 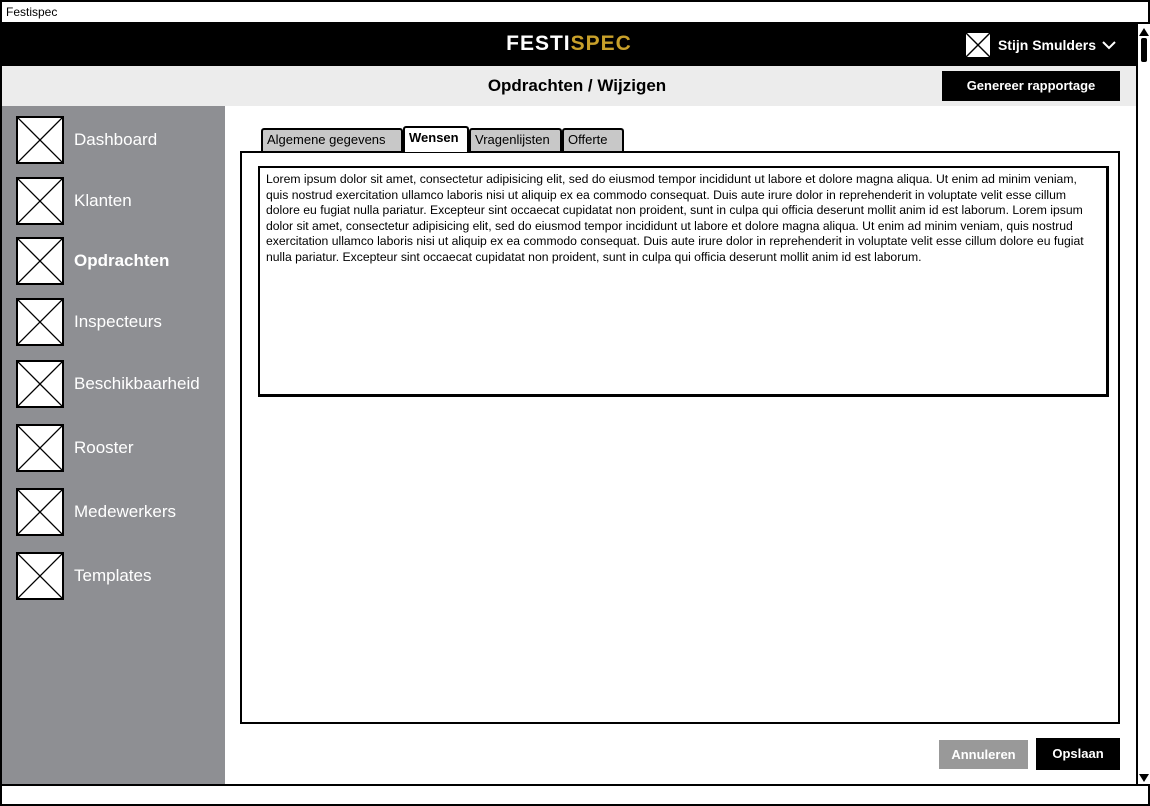 What do you see at coordinates (601, 43) in the screenshot?
I see `brand-part-2: SPEC` at bounding box center [601, 43].